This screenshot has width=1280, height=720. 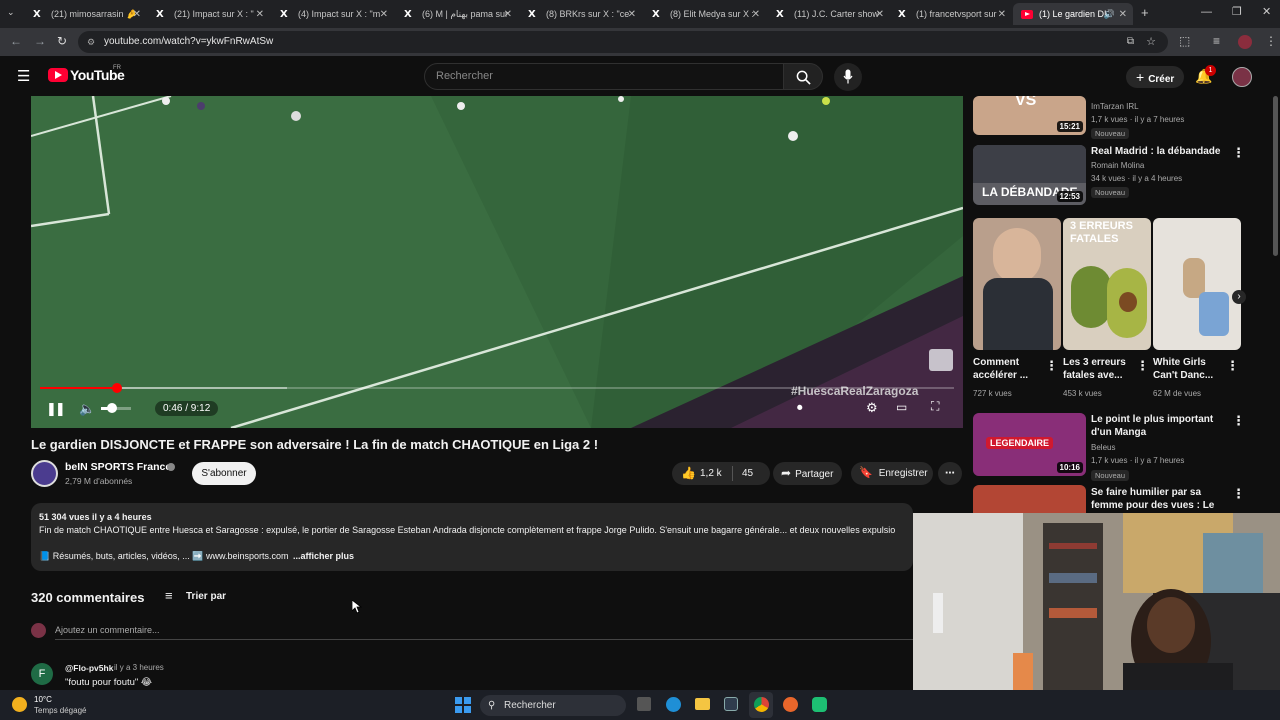 I want to click on browser-tab-6: X (8) Elit Medya sur X : ✕, so click(x=705, y=14).